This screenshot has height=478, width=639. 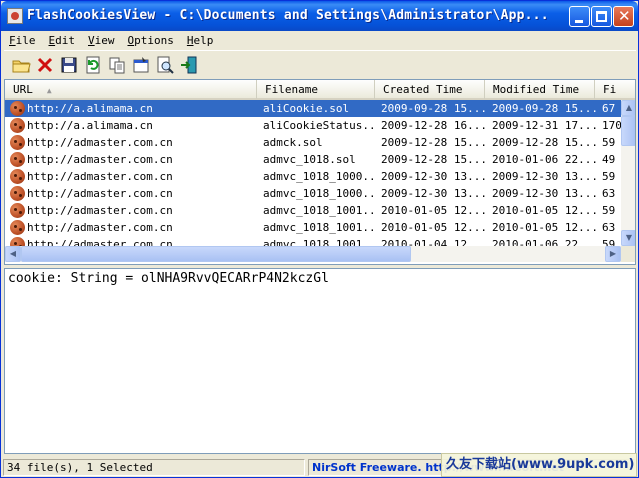 What do you see at coordinates (579, 21) in the screenshot?
I see `minimize-icon` at bounding box center [579, 21].